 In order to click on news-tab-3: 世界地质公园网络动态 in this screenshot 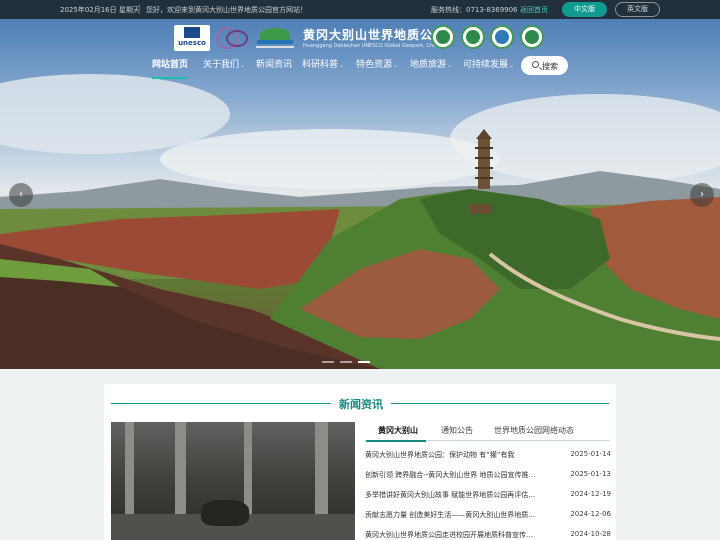, I will do `click(534, 430)`.